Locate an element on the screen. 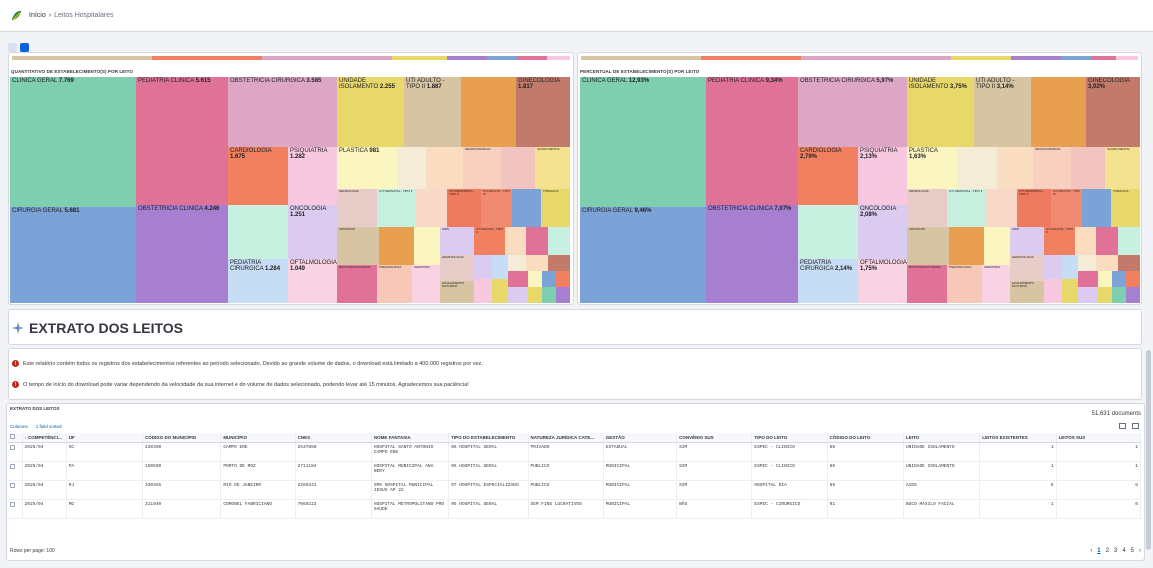  tile-clinica-geral: CLINICA GERAL 7.769 is located at coordinates (73, 142).